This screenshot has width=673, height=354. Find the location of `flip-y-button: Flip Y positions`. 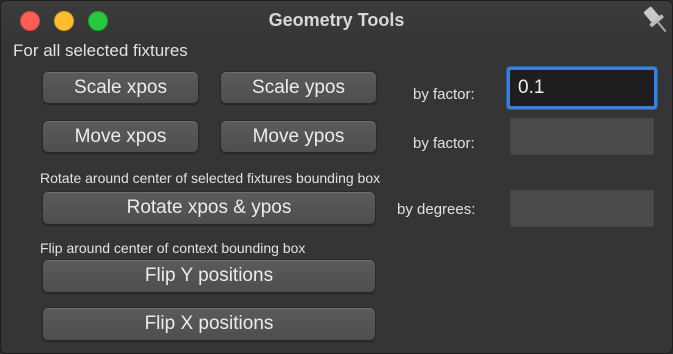

flip-y-button: Flip Y positions is located at coordinates (209, 276).